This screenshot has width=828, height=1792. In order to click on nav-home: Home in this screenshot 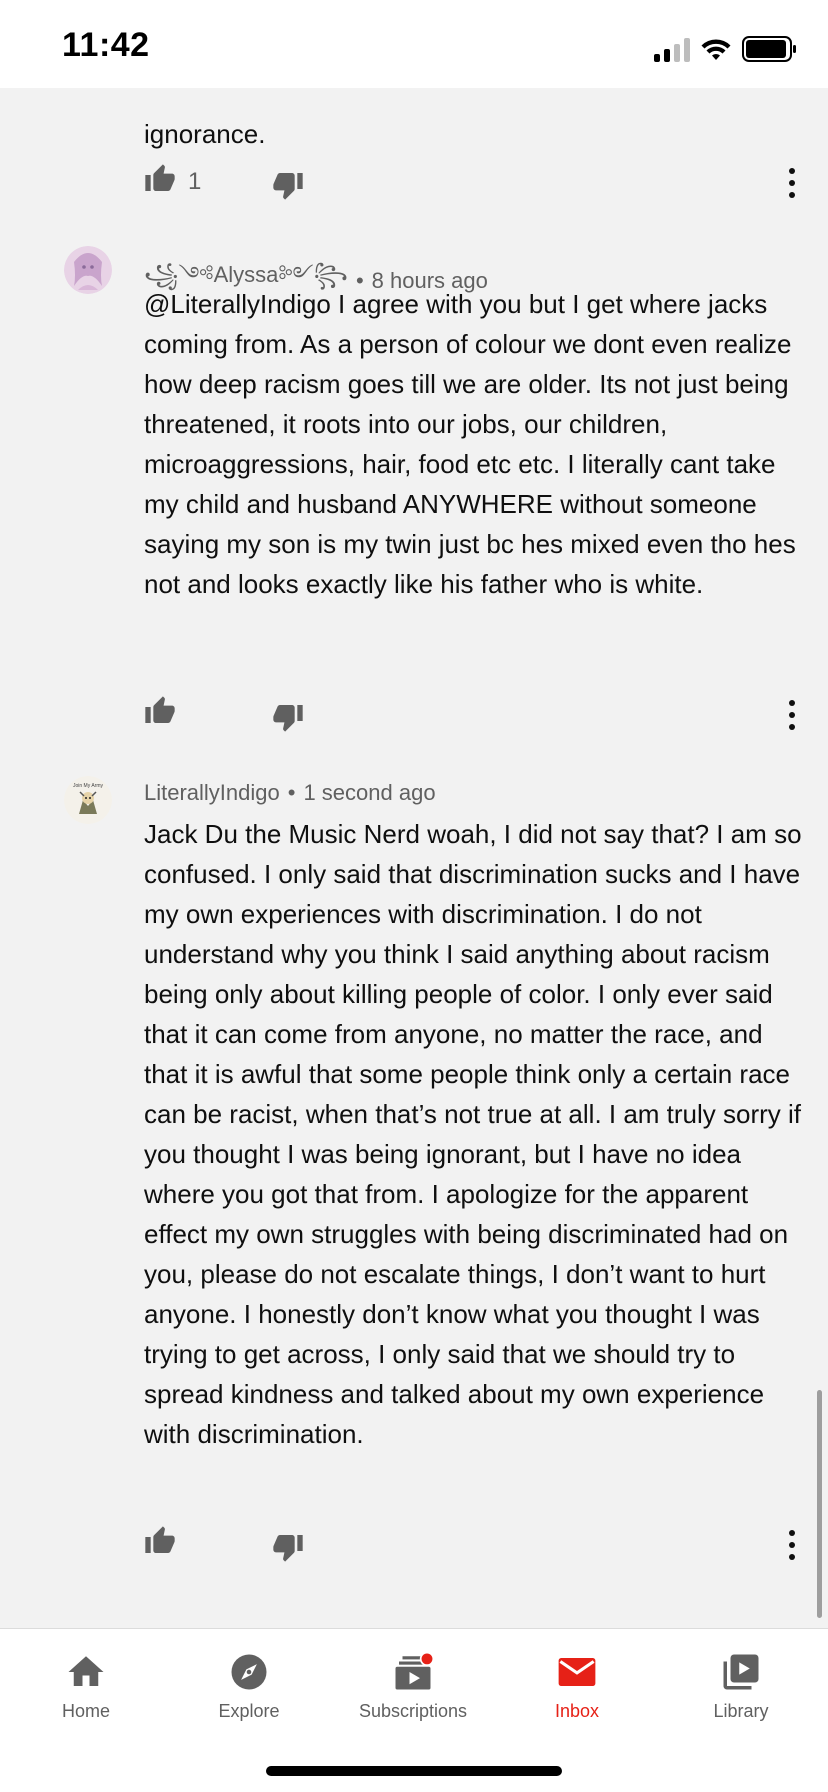, I will do `click(86, 1688)`.